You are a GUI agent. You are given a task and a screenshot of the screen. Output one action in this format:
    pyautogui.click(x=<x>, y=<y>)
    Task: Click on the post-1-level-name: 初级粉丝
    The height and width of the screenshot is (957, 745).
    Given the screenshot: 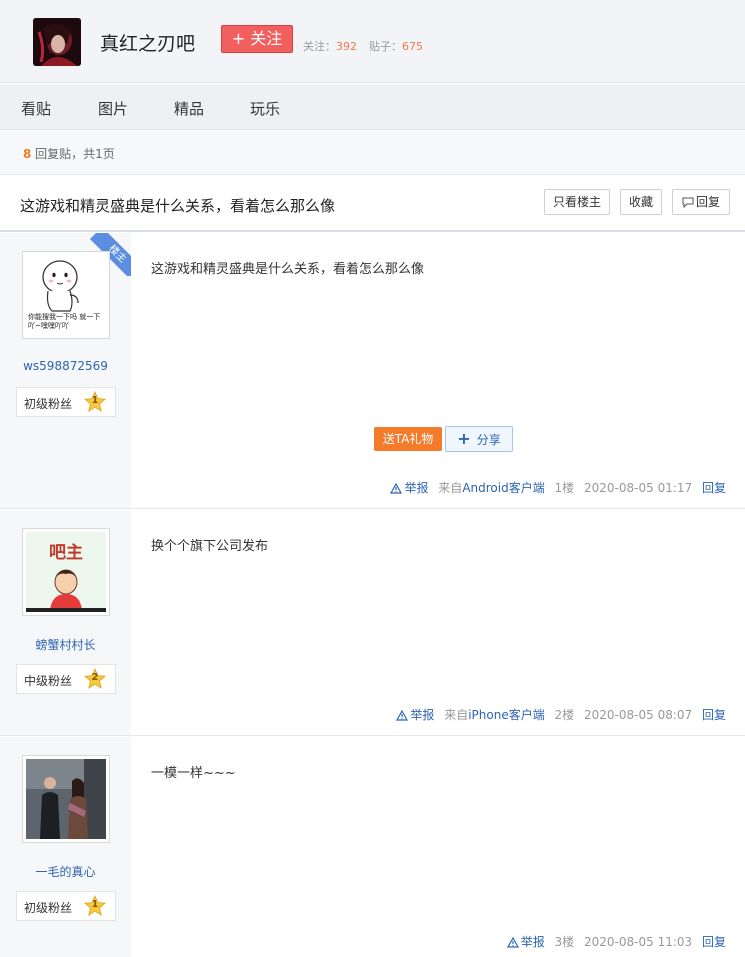 What is the action you would take?
    pyautogui.click(x=48, y=404)
    